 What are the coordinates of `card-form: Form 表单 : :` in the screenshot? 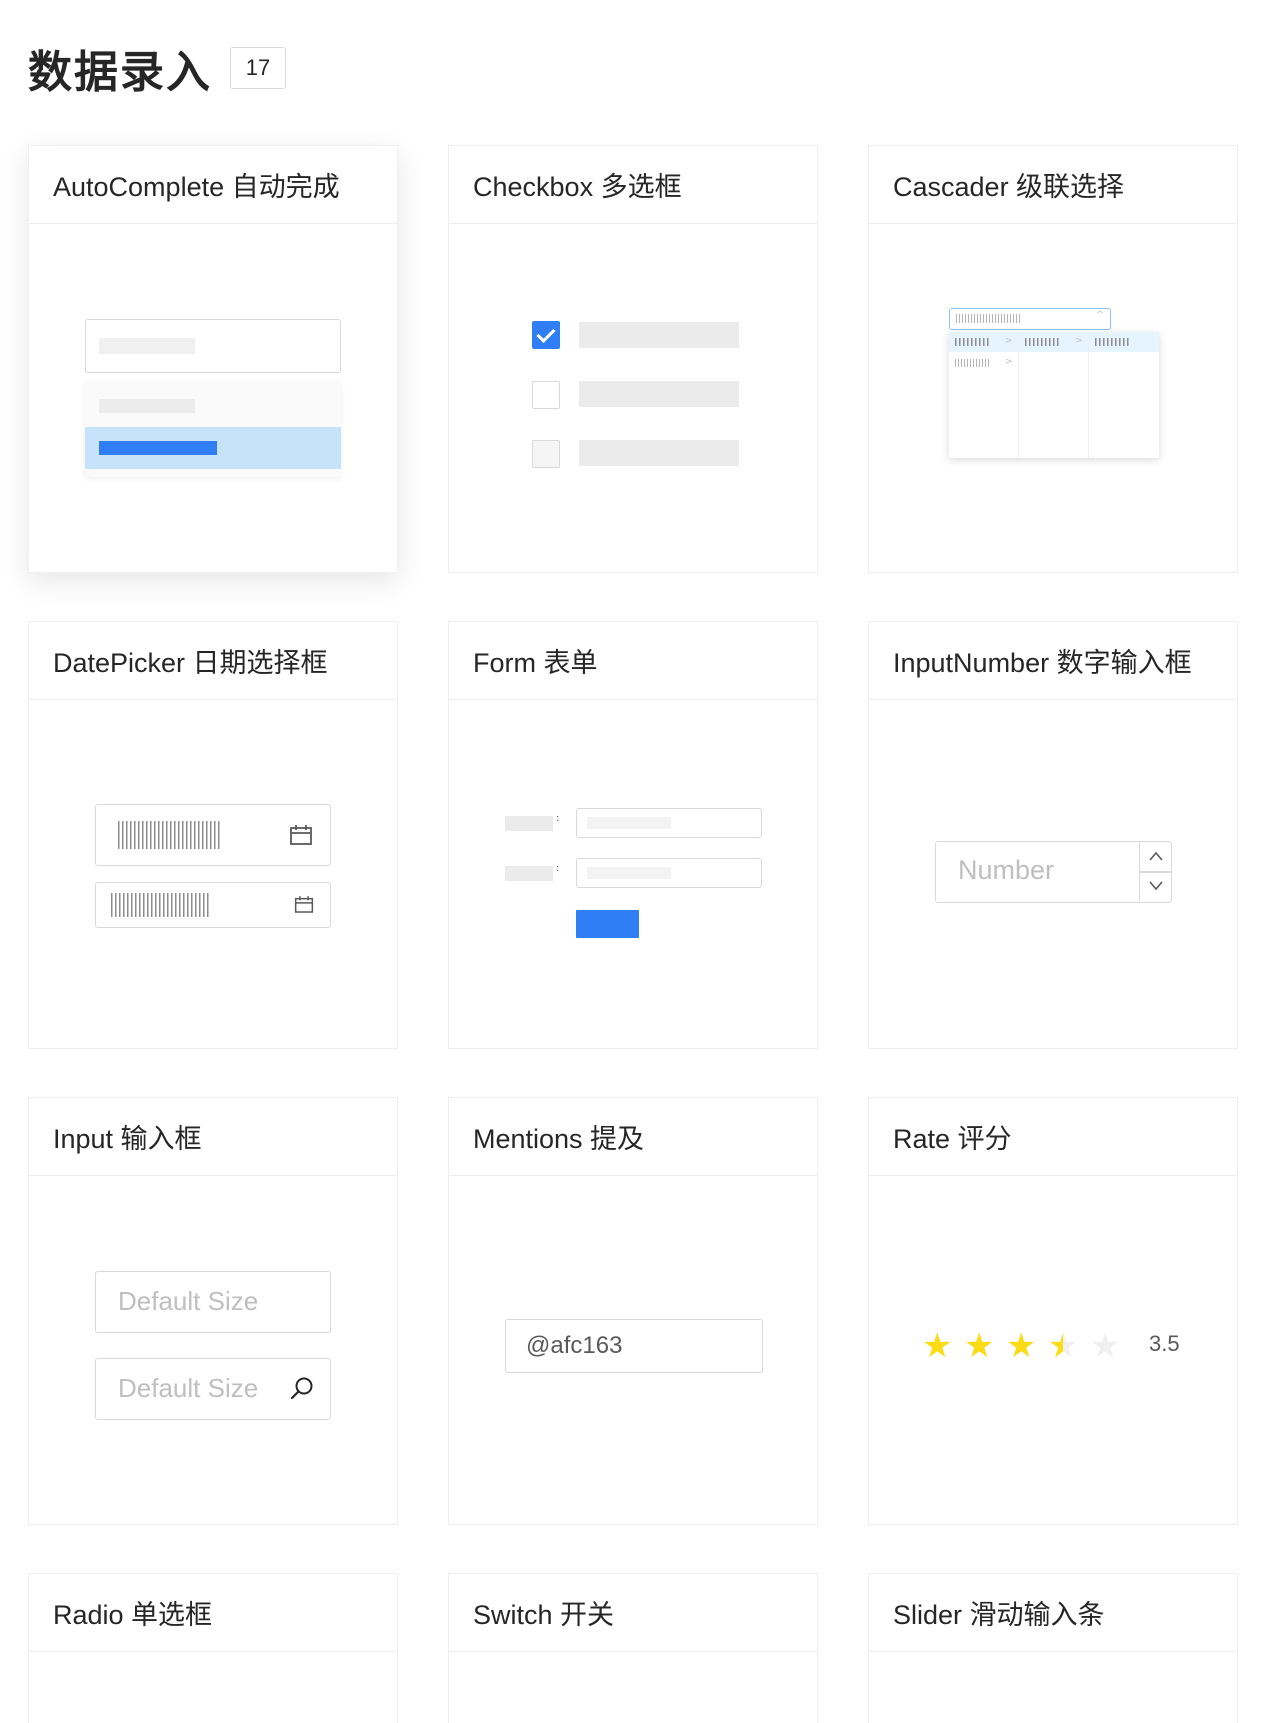 It's located at (633, 835).